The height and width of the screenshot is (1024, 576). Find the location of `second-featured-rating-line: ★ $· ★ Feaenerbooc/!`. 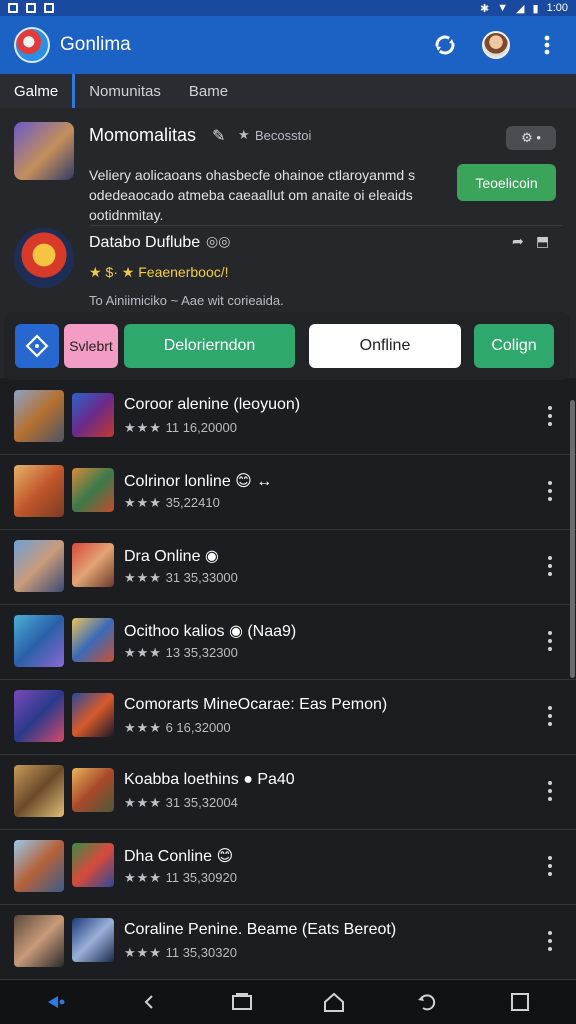

second-featured-rating-line: ★ $· ★ Feaenerbooc/! is located at coordinates (159, 272).